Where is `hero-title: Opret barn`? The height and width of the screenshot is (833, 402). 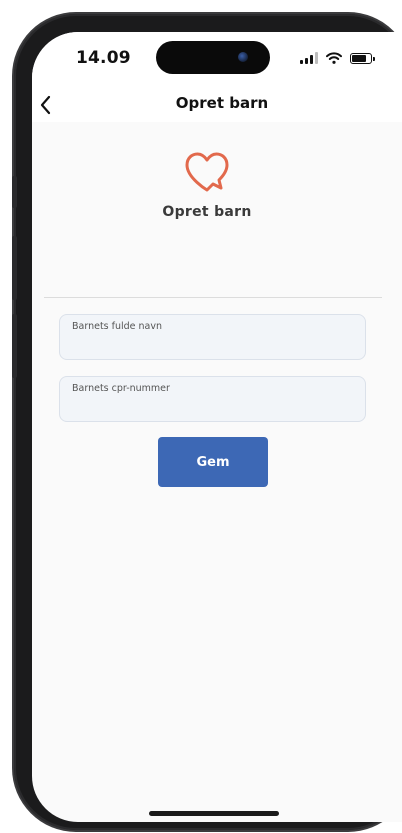
hero-title: Opret barn is located at coordinates (207, 212).